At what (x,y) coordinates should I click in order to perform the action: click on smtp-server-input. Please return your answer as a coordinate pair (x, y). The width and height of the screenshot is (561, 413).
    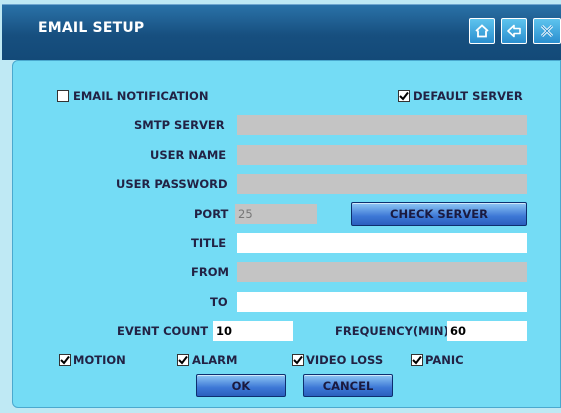
    Looking at the image, I should click on (382, 125).